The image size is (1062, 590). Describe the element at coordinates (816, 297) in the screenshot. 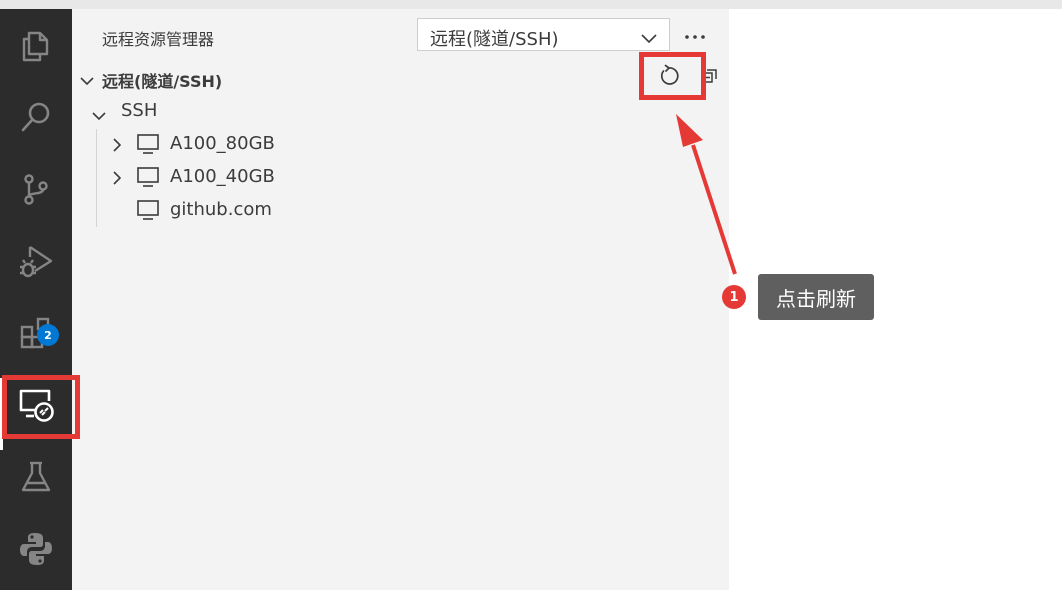

I see `annotation-tooltip: 点击刷新` at that location.